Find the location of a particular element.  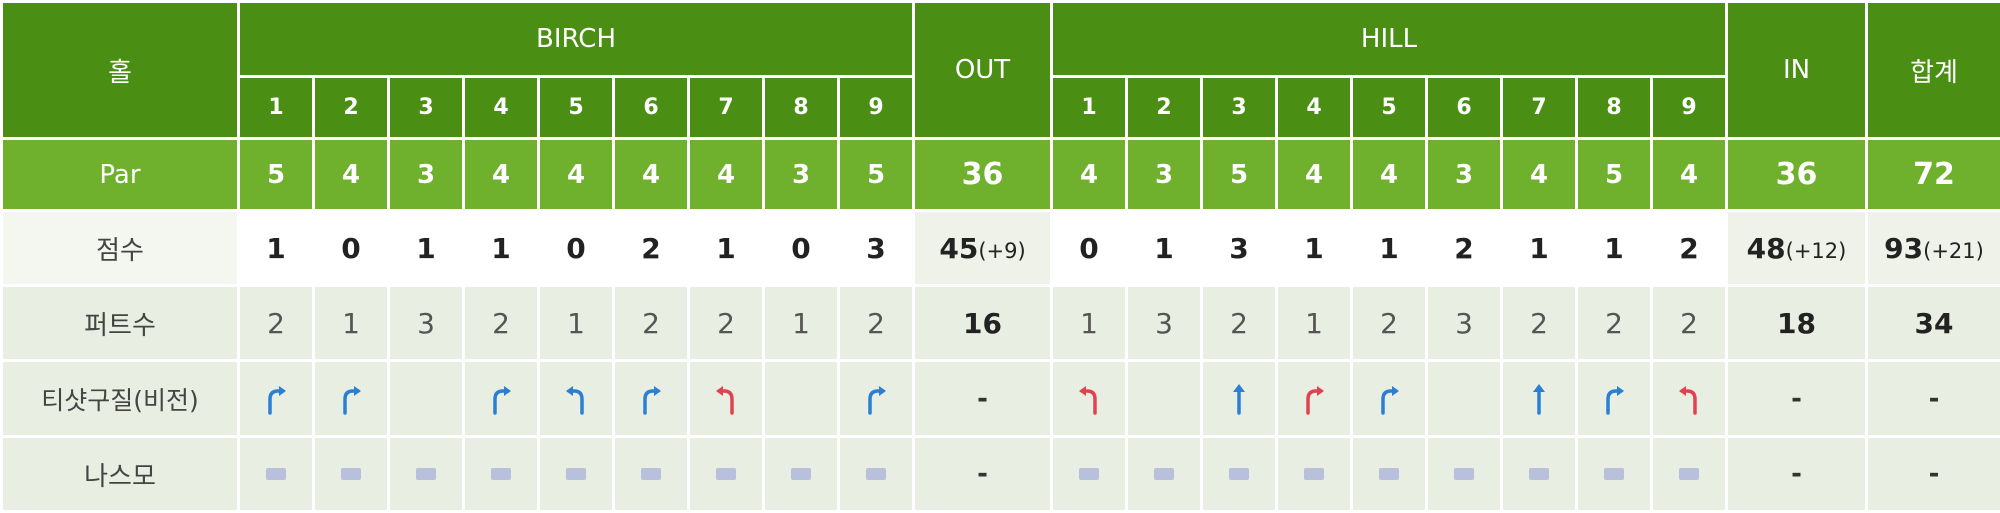

score-out-diff: (+9) is located at coordinates (1001, 251).